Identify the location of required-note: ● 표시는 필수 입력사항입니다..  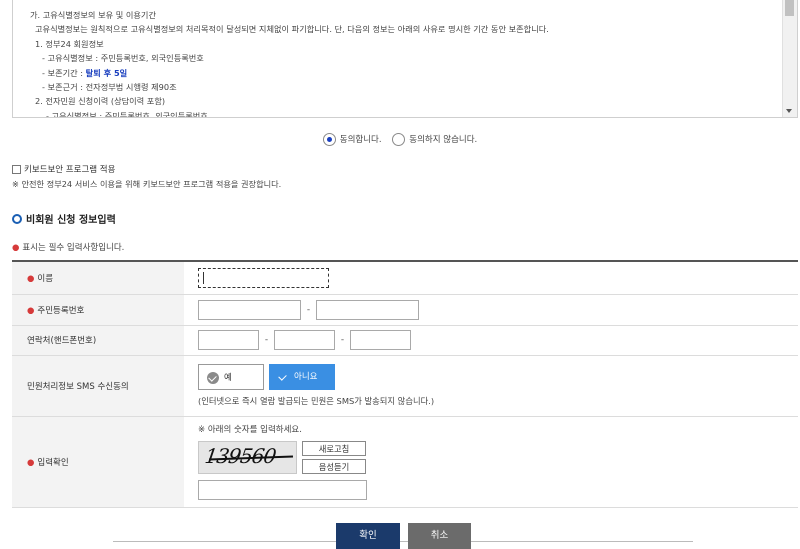
(68, 247).